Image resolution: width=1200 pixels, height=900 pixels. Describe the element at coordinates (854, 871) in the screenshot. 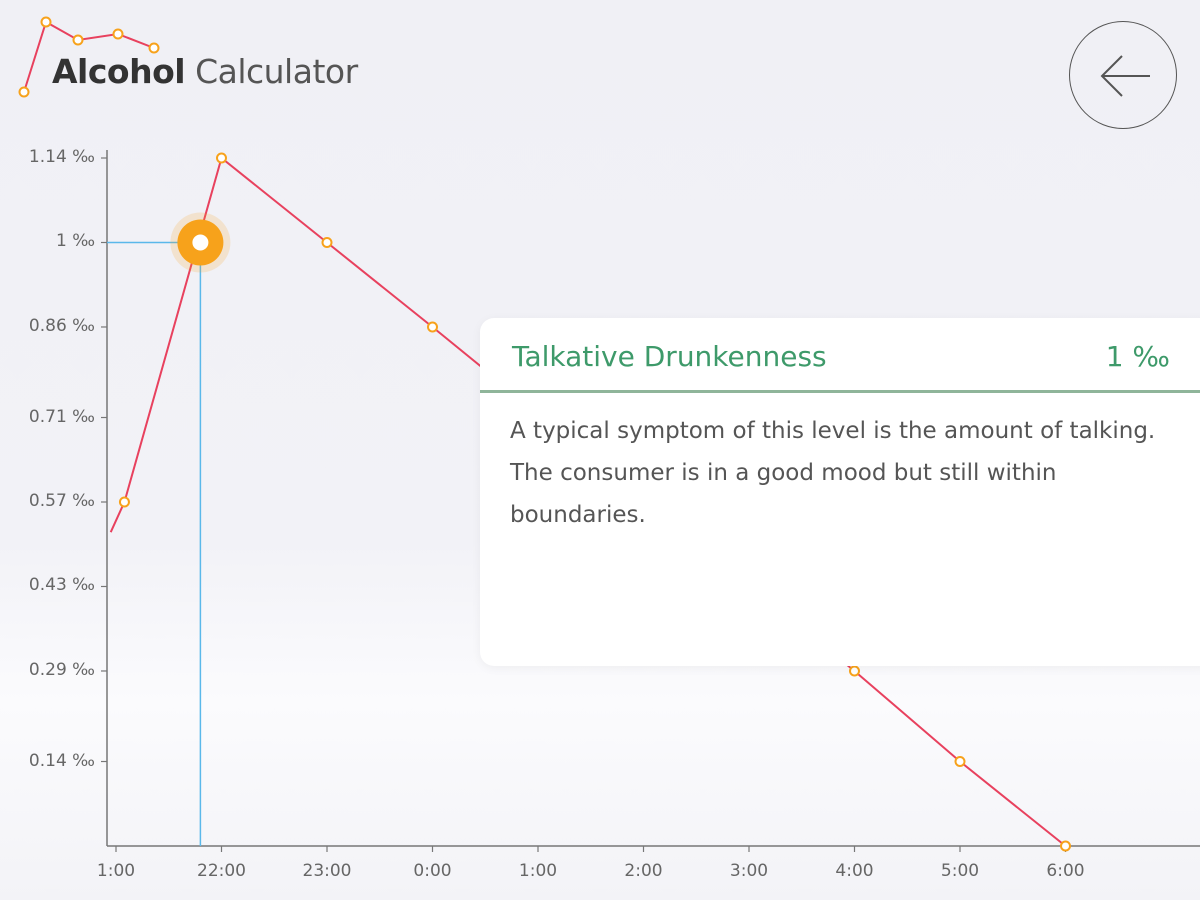

I see `x-tick-label: 4:00` at that location.